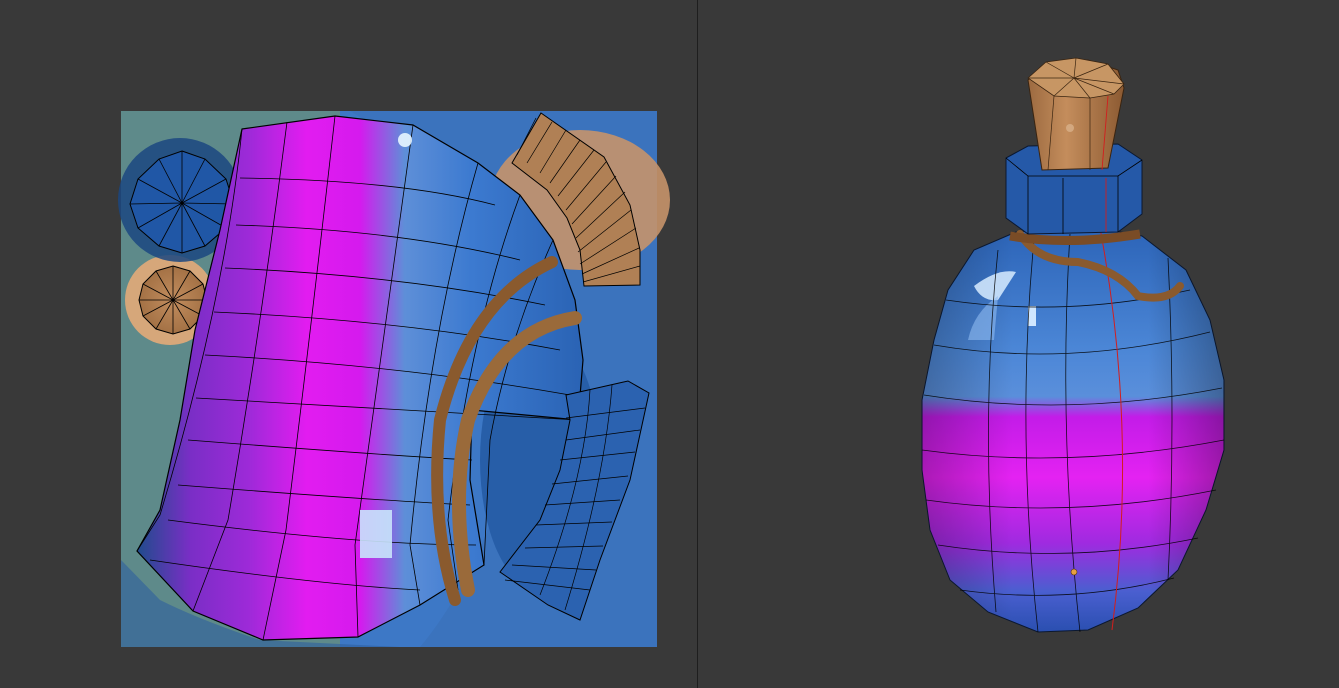 Image resolution: width=1339 pixels, height=688 pixels. What do you see at coordinates (1076, 114) in the screenshot?
I see `bottle-cork` at bounding box center [1076, 114].